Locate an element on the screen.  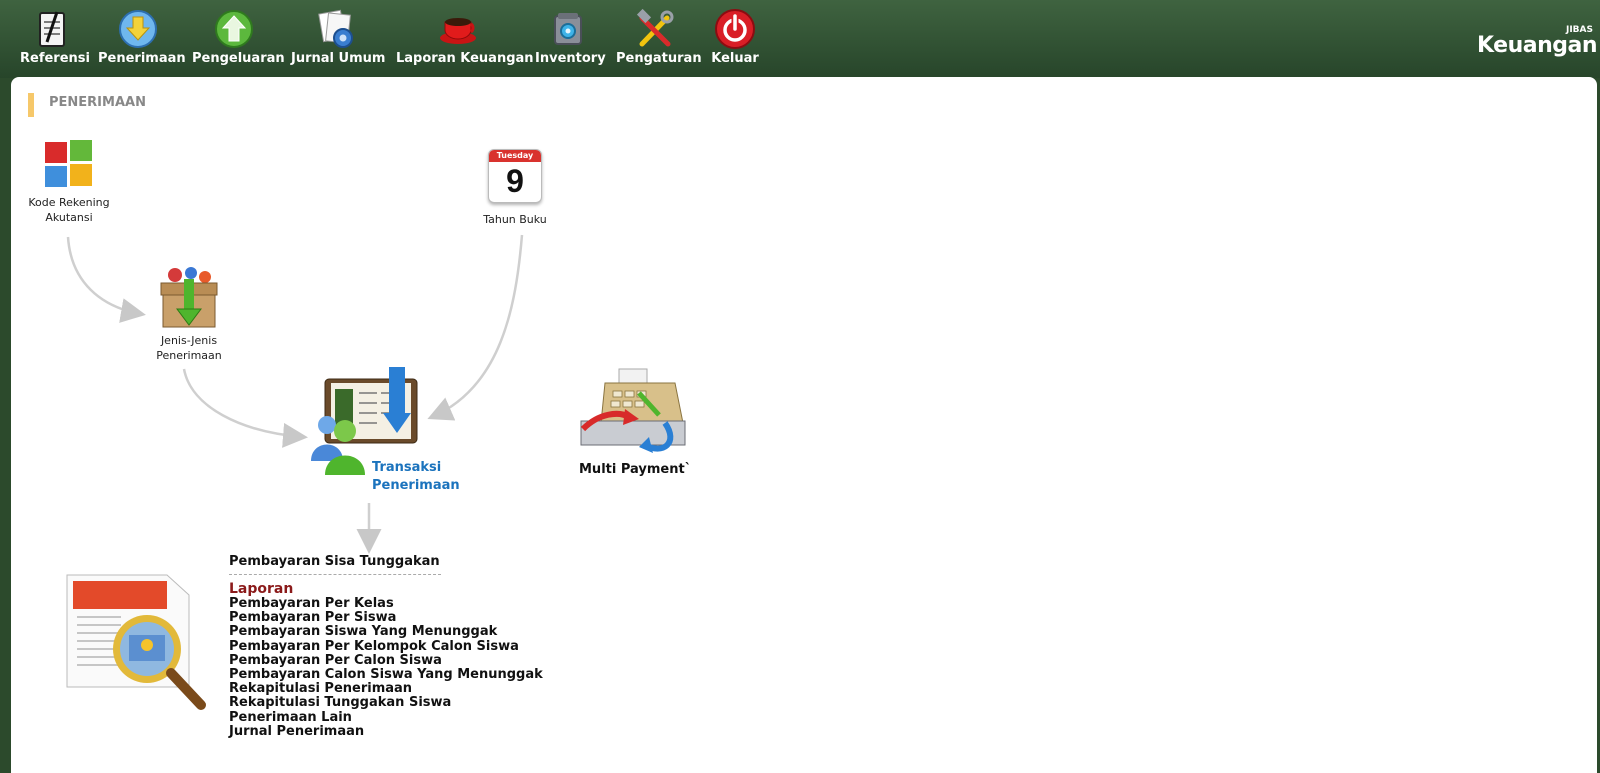
multi-payment-label: Multi Payment` is located at coordinates (635, 469).